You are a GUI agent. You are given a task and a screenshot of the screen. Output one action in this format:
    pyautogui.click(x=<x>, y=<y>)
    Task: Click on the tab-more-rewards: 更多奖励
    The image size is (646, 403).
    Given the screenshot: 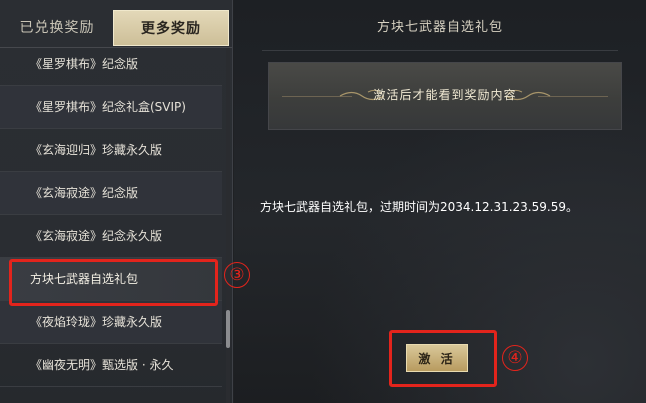 What is the action you would take?
    pyautogui.click(x=171, y=28)
    